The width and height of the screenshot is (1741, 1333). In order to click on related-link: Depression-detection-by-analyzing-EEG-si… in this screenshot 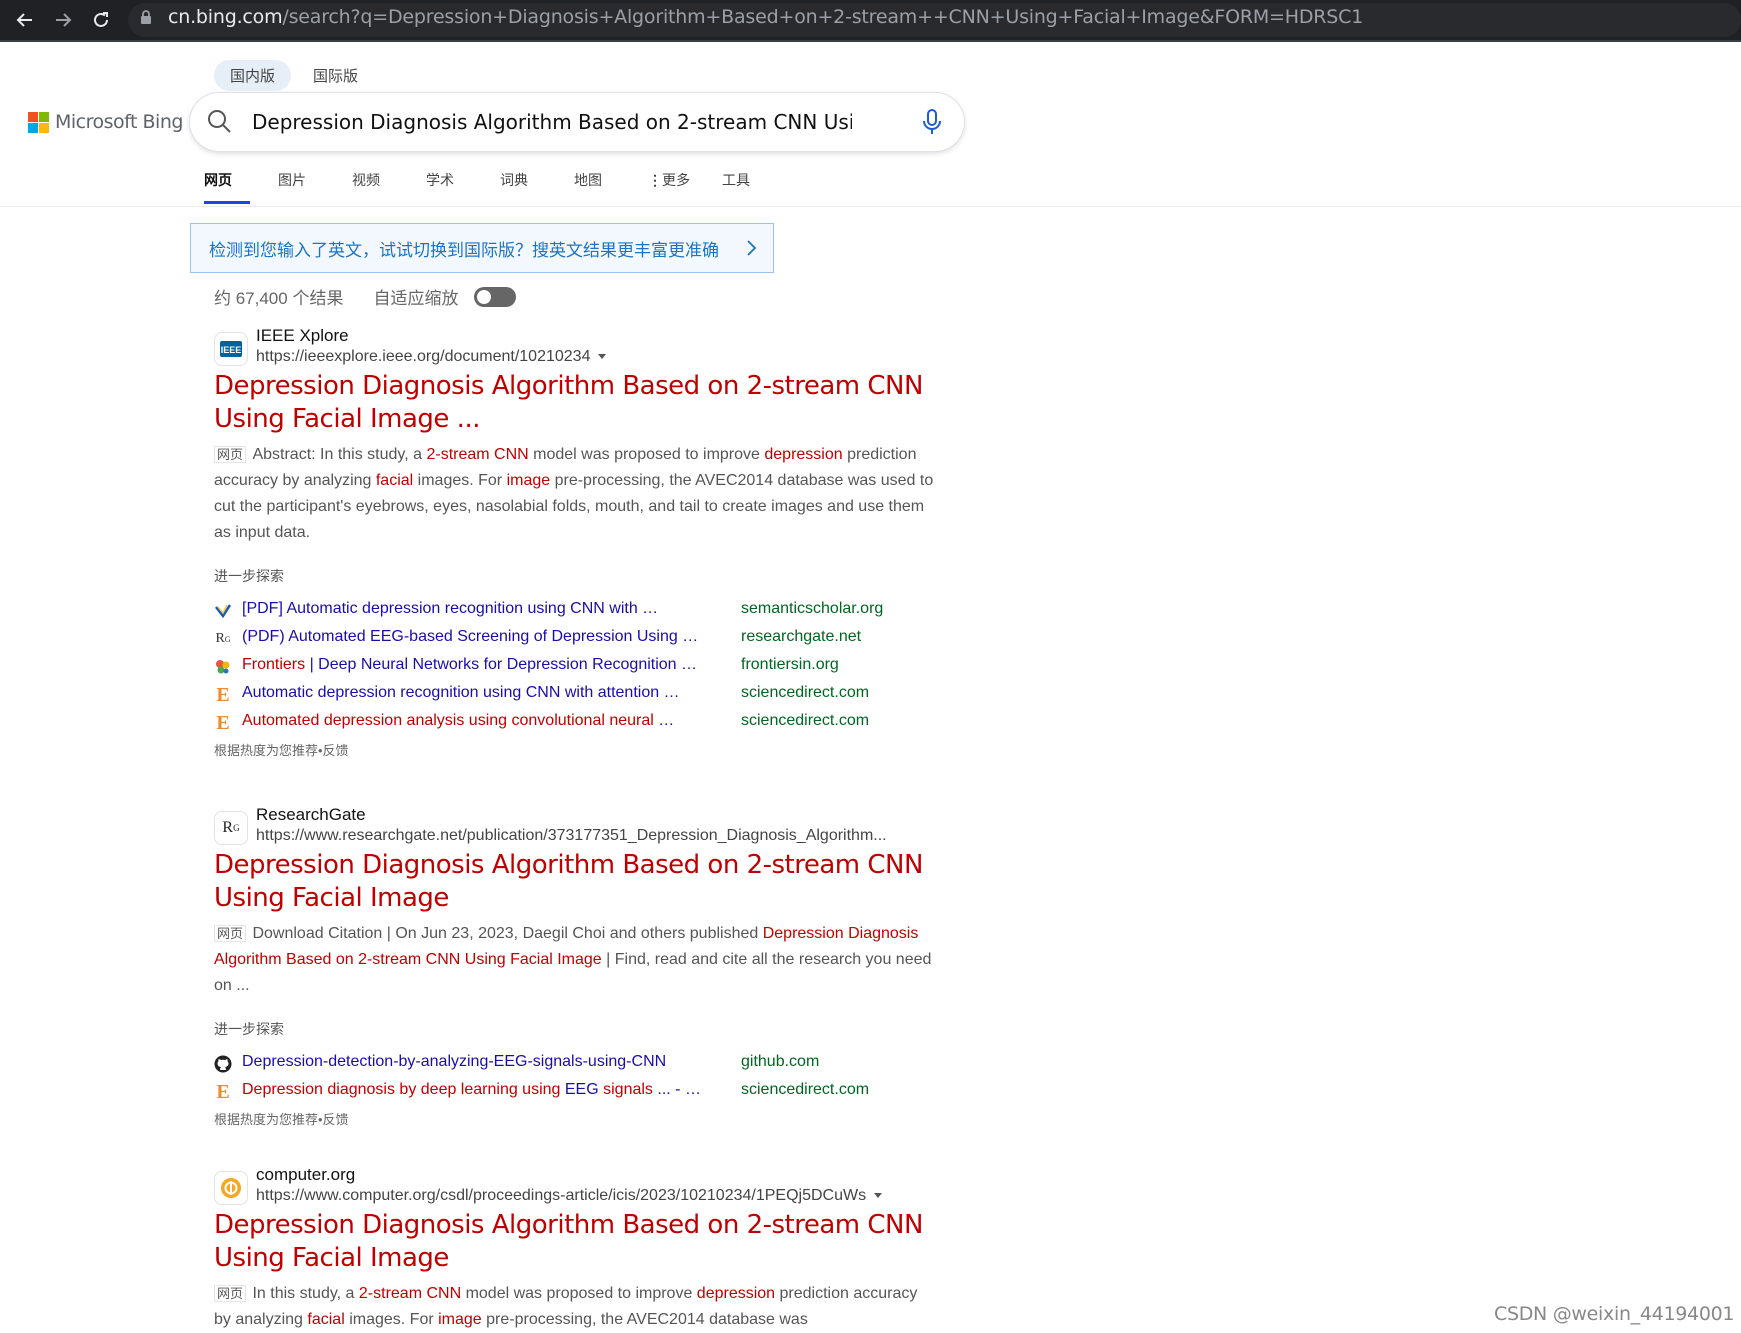, I will do `click(584, 1064)`.